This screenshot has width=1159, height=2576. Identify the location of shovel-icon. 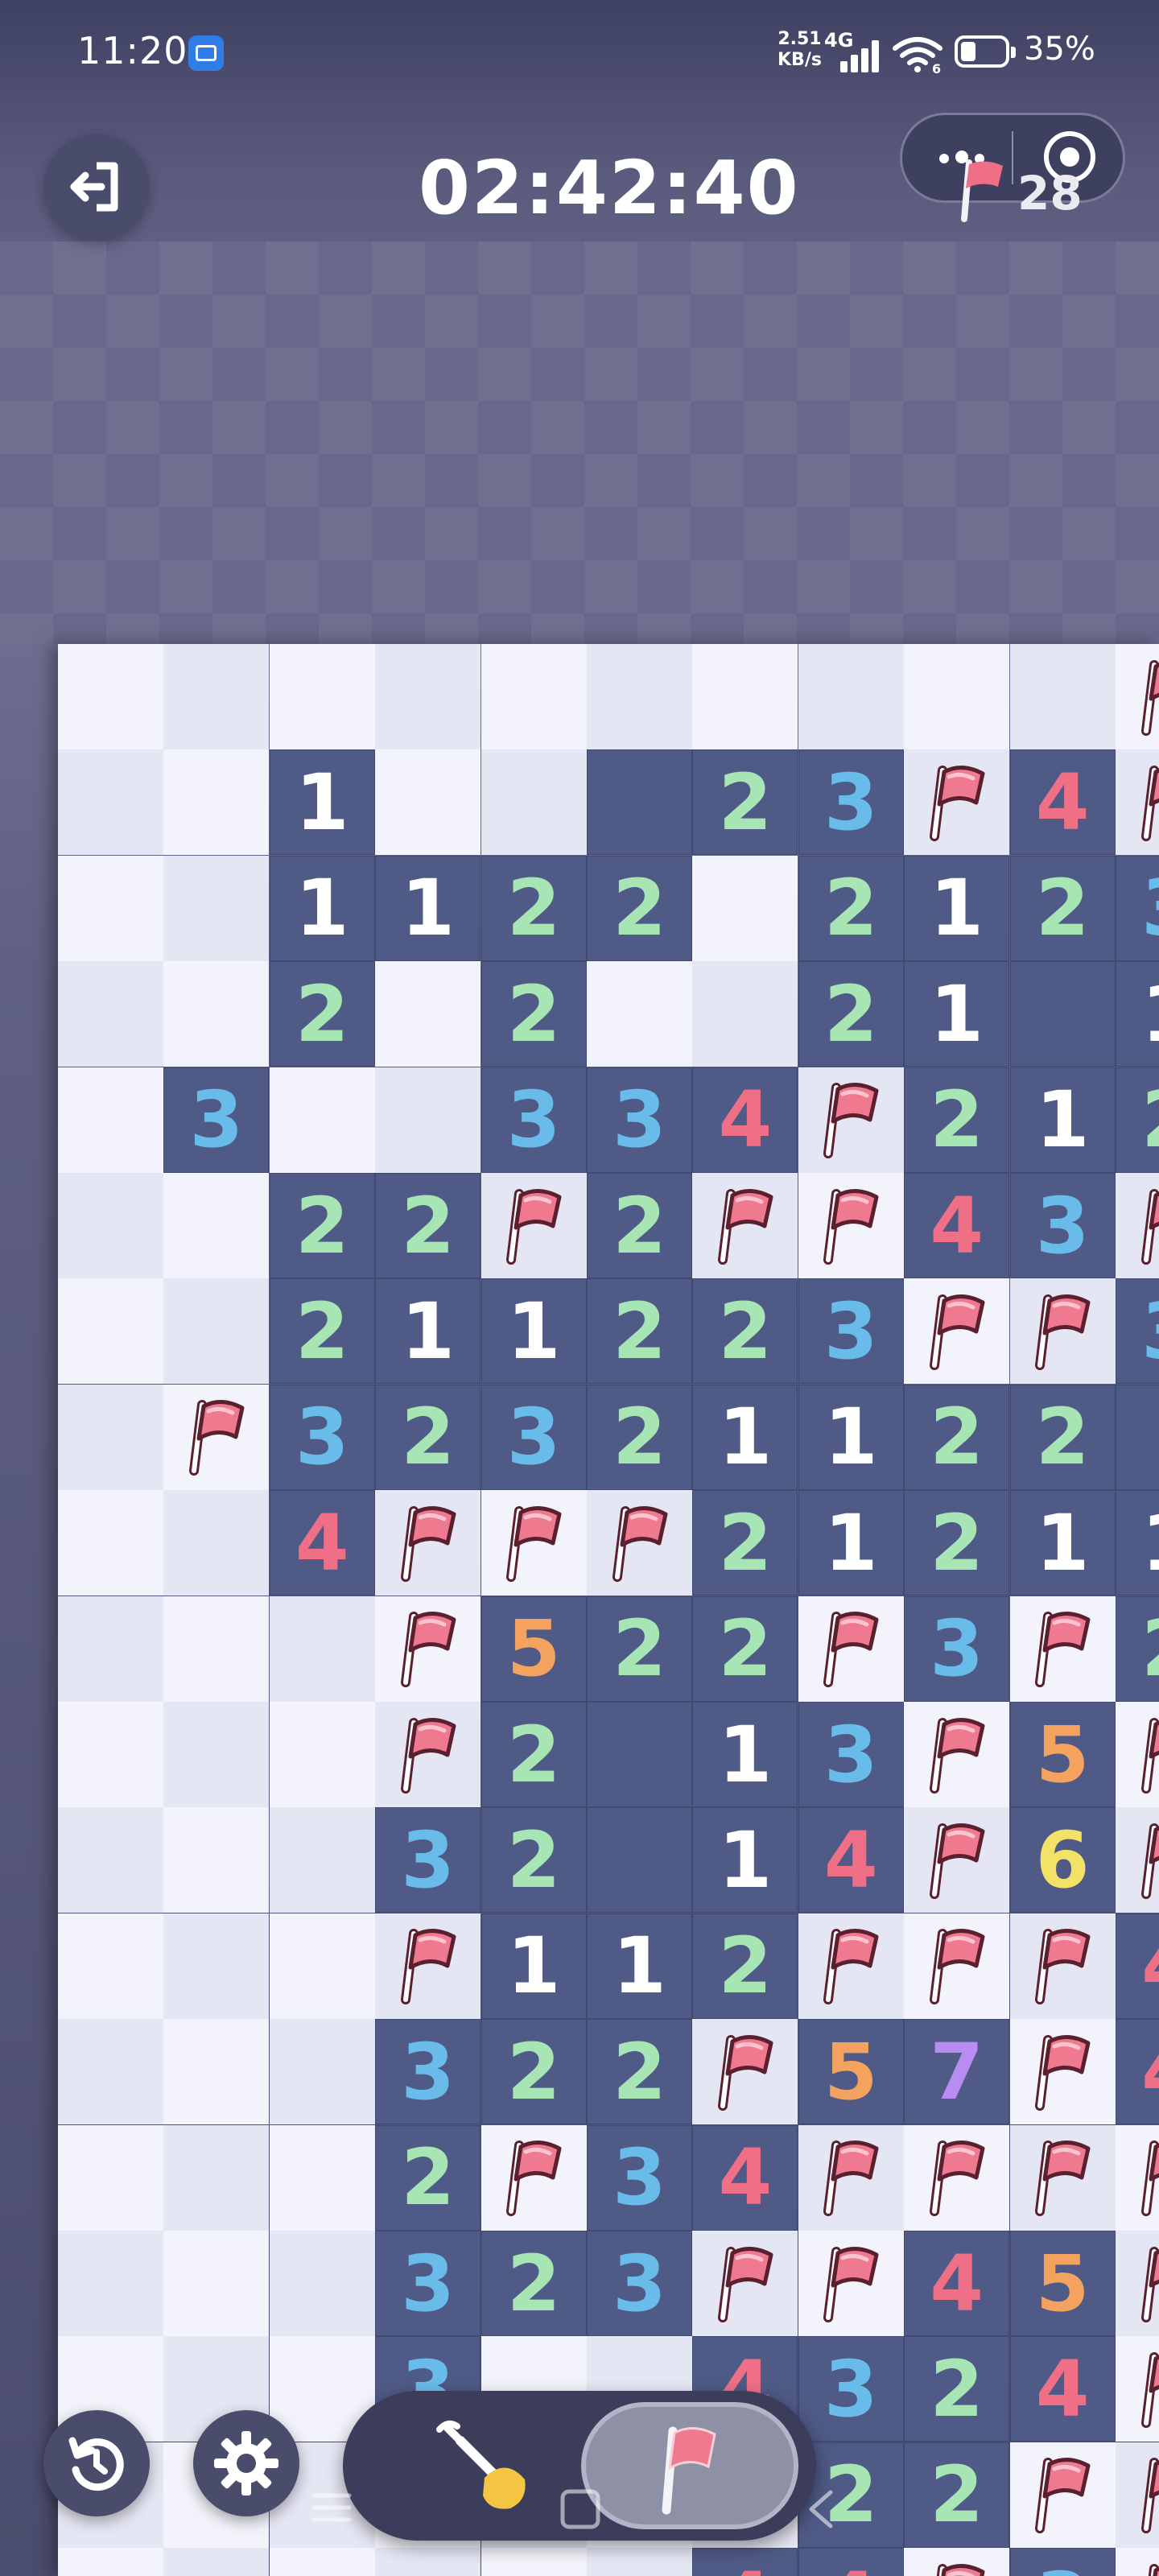
(483, 2466).